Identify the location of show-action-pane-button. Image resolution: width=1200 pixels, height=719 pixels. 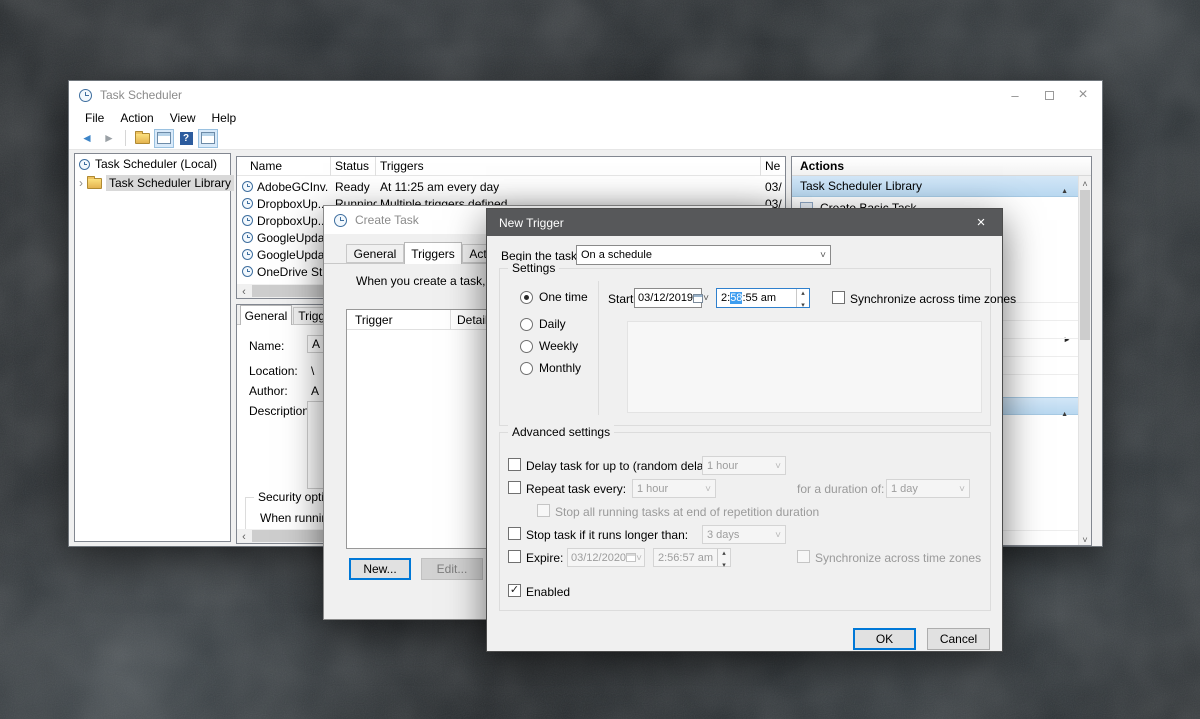
(208, 138).